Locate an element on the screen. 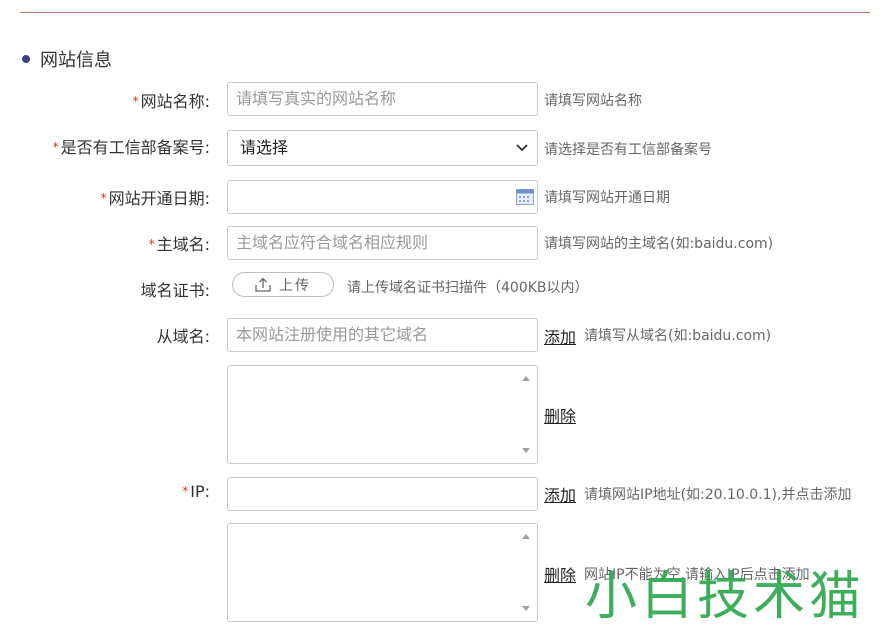 The width and height of the screenshot is (886, 636). sub-domain-add-link: 添加 is located at coordinates (560, 336).